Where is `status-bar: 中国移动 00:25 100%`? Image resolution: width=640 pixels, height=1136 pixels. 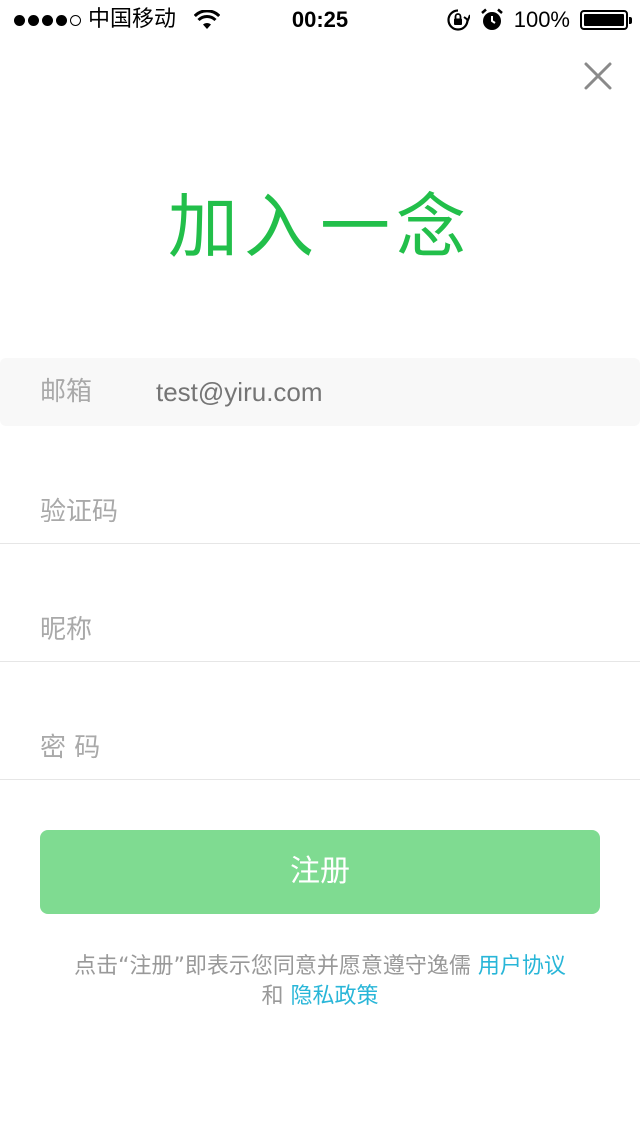
status-bar: 中国移动 00:25 100% is located at coordinates (320, 20).